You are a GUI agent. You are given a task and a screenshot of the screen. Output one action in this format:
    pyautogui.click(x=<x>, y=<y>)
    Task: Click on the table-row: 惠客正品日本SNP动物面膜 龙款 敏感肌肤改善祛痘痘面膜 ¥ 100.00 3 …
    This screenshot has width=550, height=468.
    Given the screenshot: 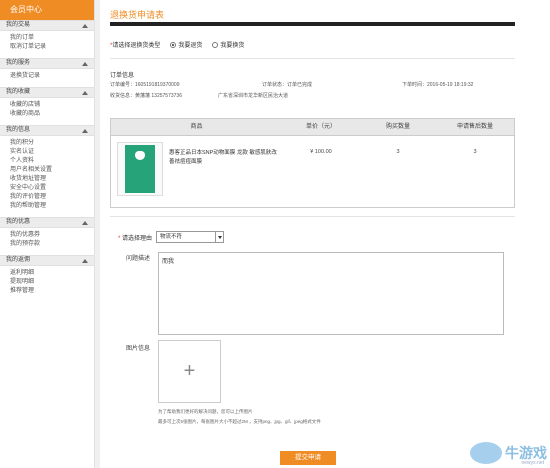 What is the action you would take?
    pyautogui.click(x=312, y=171)
    